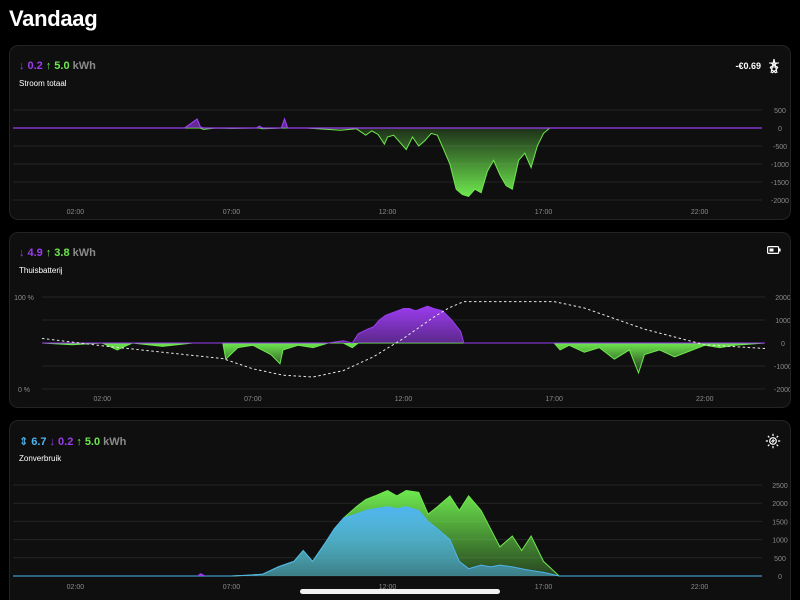  Describe the element at coordinates (780, 129) in the screenshot. I see `grid-chart-y-tick: 0` at that location.